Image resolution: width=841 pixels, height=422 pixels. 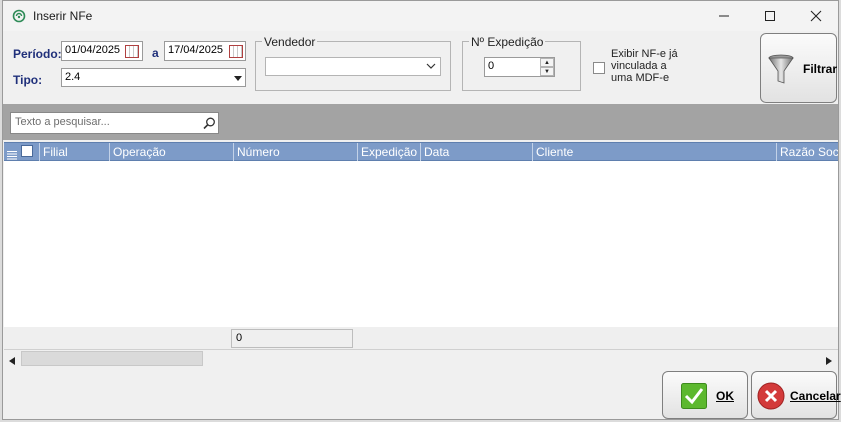 I want to click on ok-button: OK, so click(x=705, y=395).